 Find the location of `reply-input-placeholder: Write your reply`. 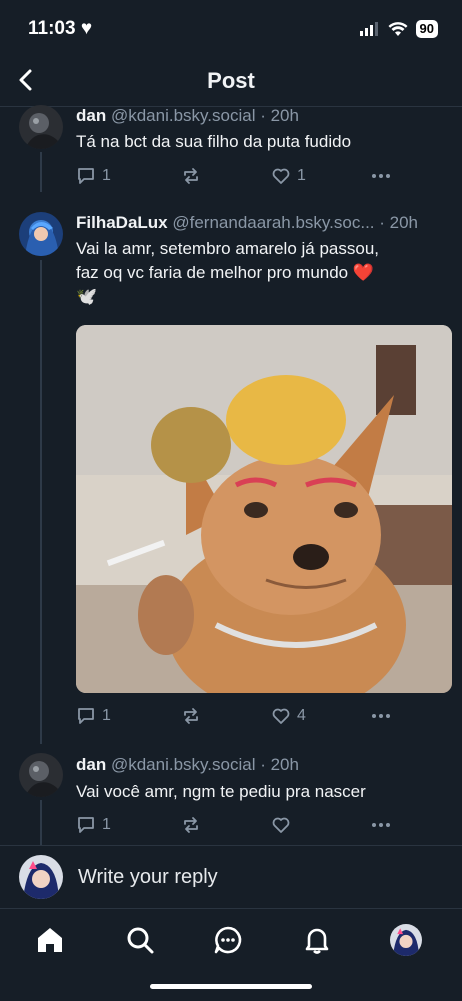

reply-input-placeholder: Write your reply is located at coordinates (148, 877).